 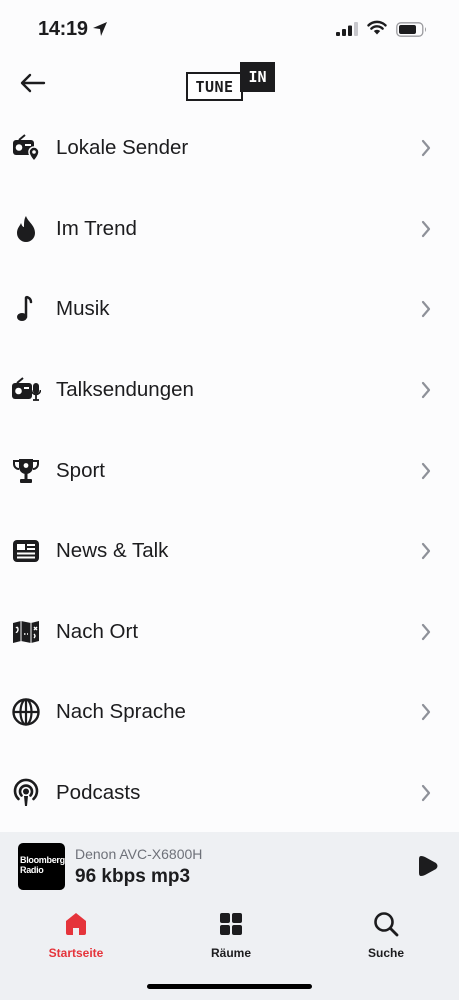 I want to click on player-stream-quality: 96 kbps mp3, so click(x=133, y=876).